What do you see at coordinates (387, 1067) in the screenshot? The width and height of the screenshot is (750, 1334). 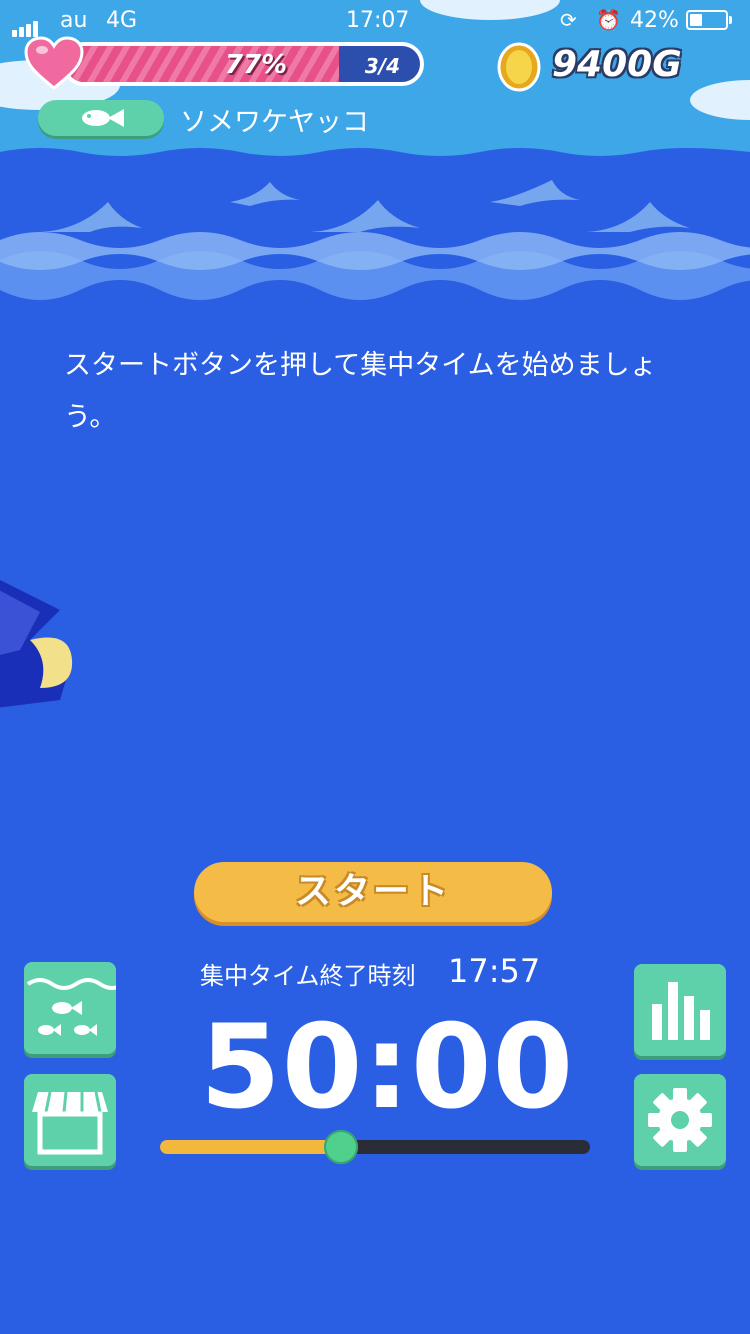 I see `timer-display: 50:00` at bounding box center [387, 1067].